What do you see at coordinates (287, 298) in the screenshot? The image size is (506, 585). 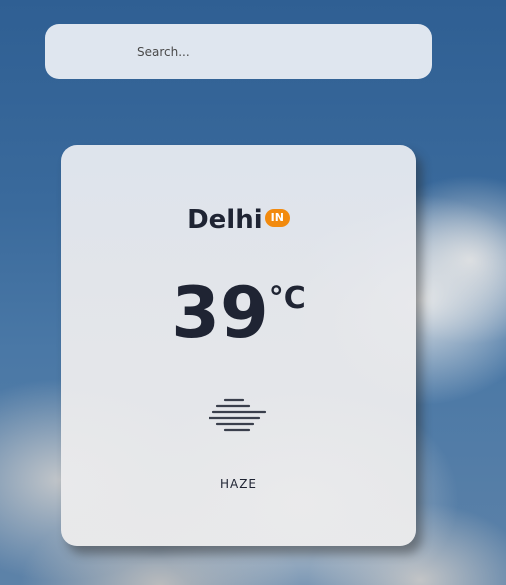 I see `temperature-unit: °C` at bounding box center [287, 298].